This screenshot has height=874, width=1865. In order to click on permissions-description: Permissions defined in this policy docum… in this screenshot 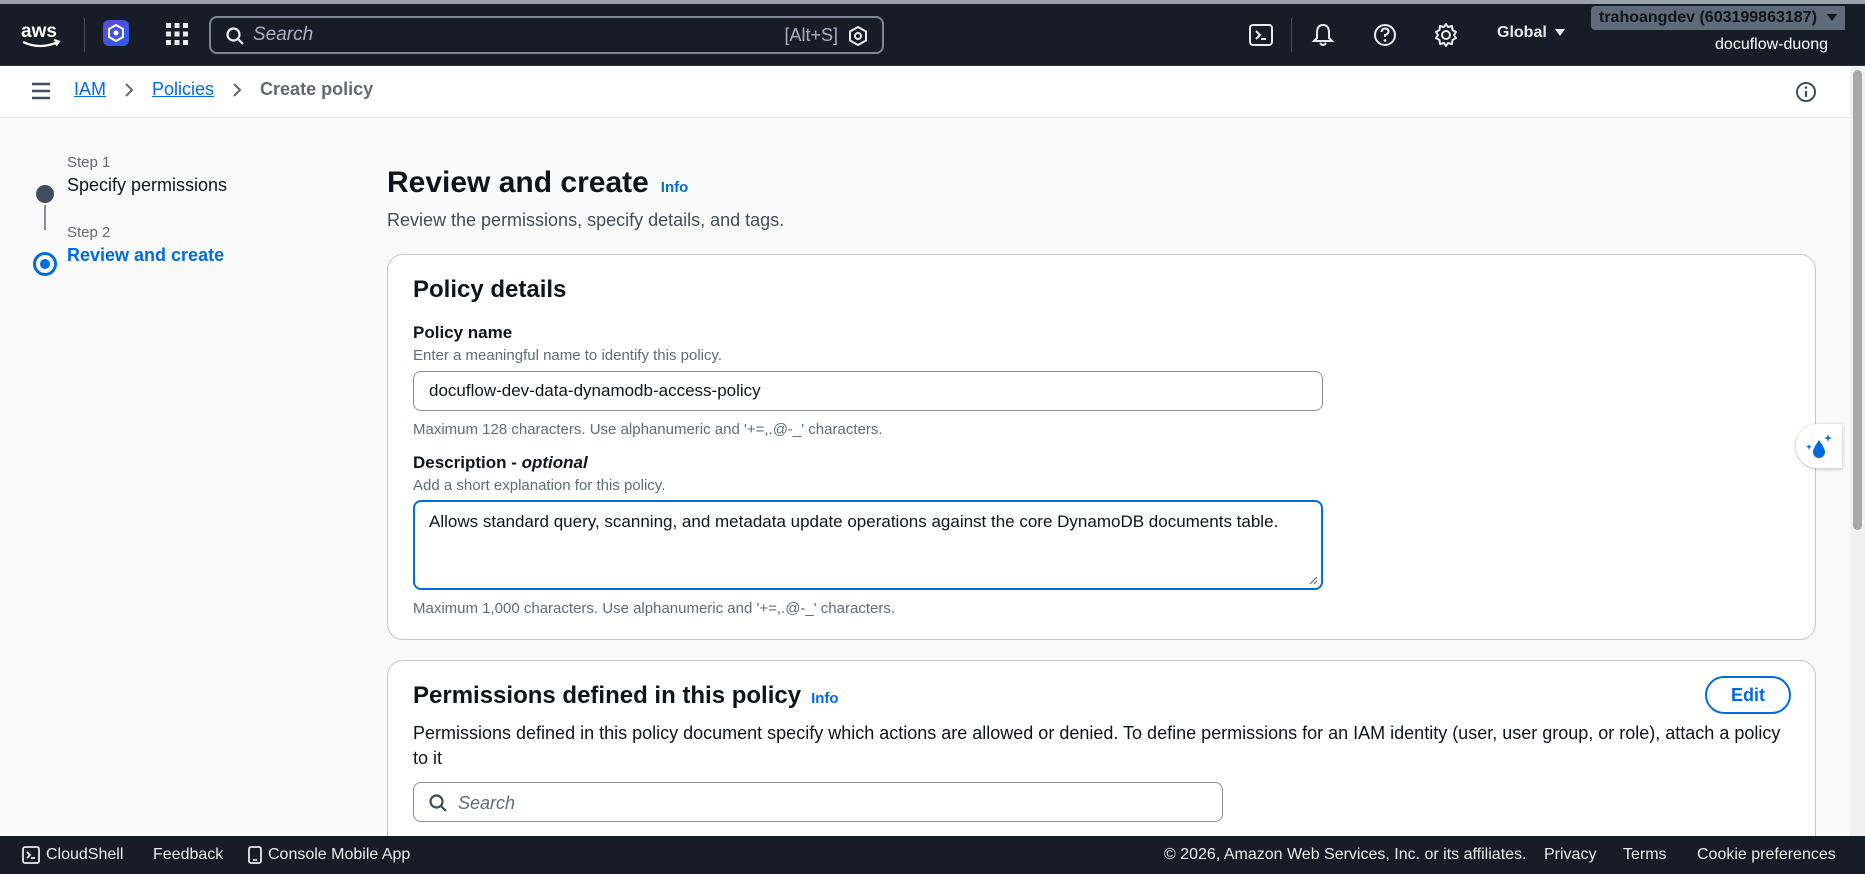, I will do `click(1097, 745)`.